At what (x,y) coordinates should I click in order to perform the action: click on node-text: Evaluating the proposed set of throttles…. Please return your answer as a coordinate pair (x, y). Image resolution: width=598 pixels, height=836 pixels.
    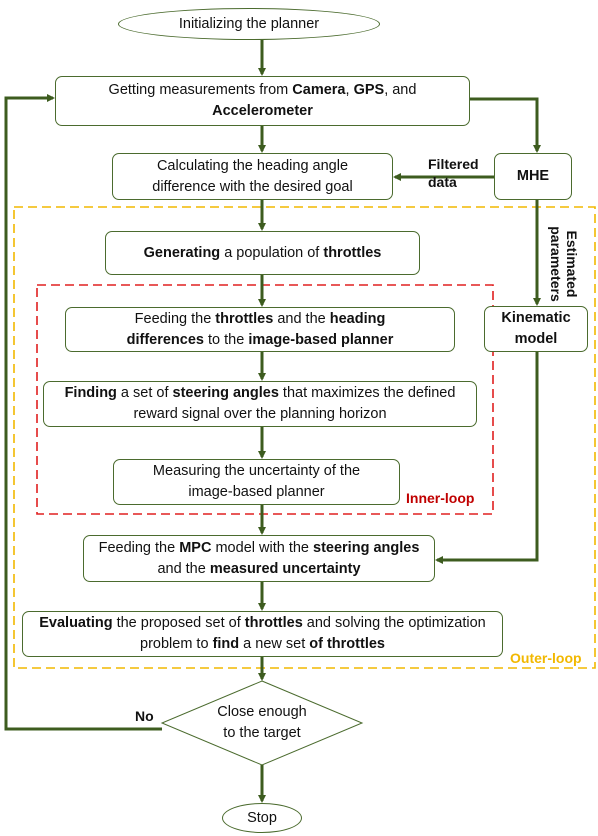
    Looking at the image, I should click on (262, 634).